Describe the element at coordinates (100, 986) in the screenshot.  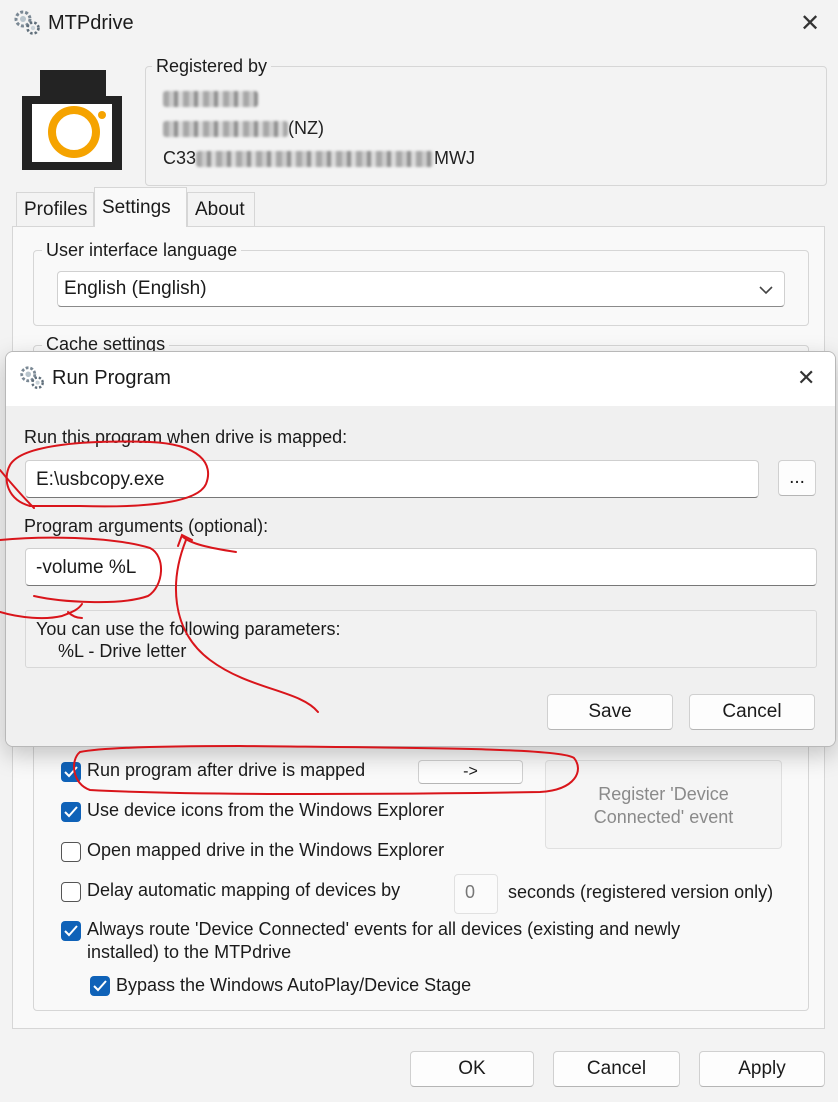
I see `bypass-autoplay-checkbox` at that location.